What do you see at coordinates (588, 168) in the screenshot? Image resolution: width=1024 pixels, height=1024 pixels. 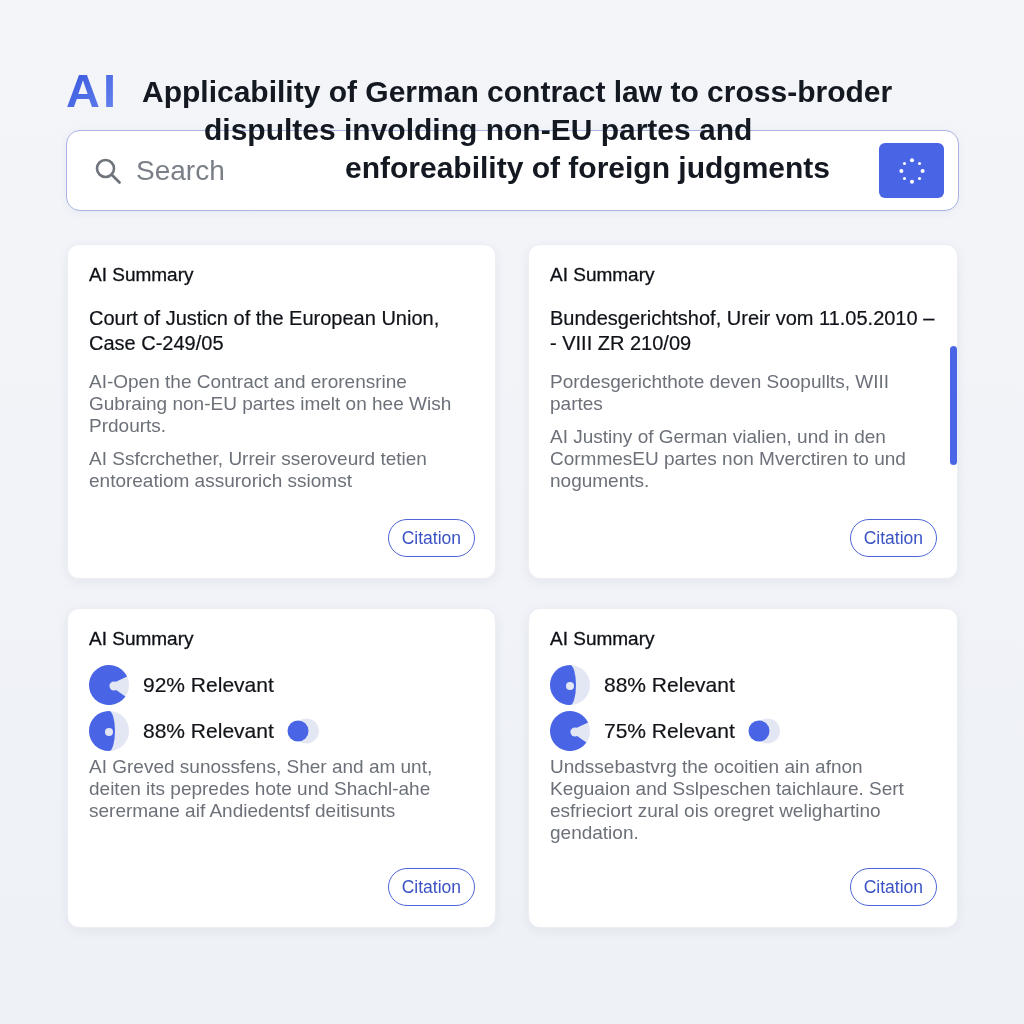 I see `page-title: enforeability of foreign judgments` at bounding box center [588, 168].